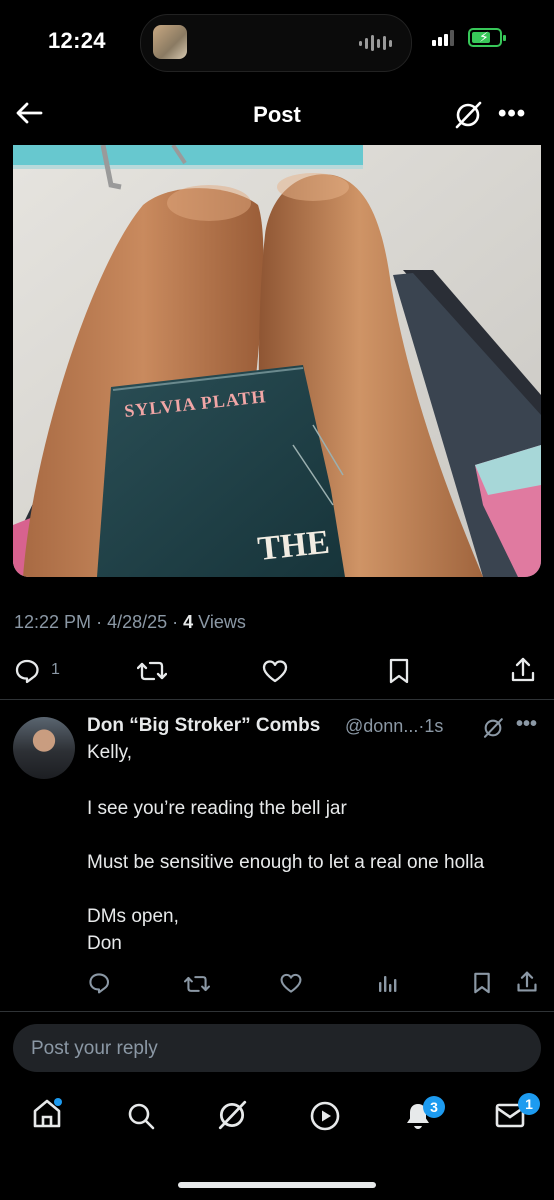 This screenshot has height=1200, width=554. Describe the element at coordinates (434, 1107) in the screenshot. I see `notifications-badge: 3` at that location.